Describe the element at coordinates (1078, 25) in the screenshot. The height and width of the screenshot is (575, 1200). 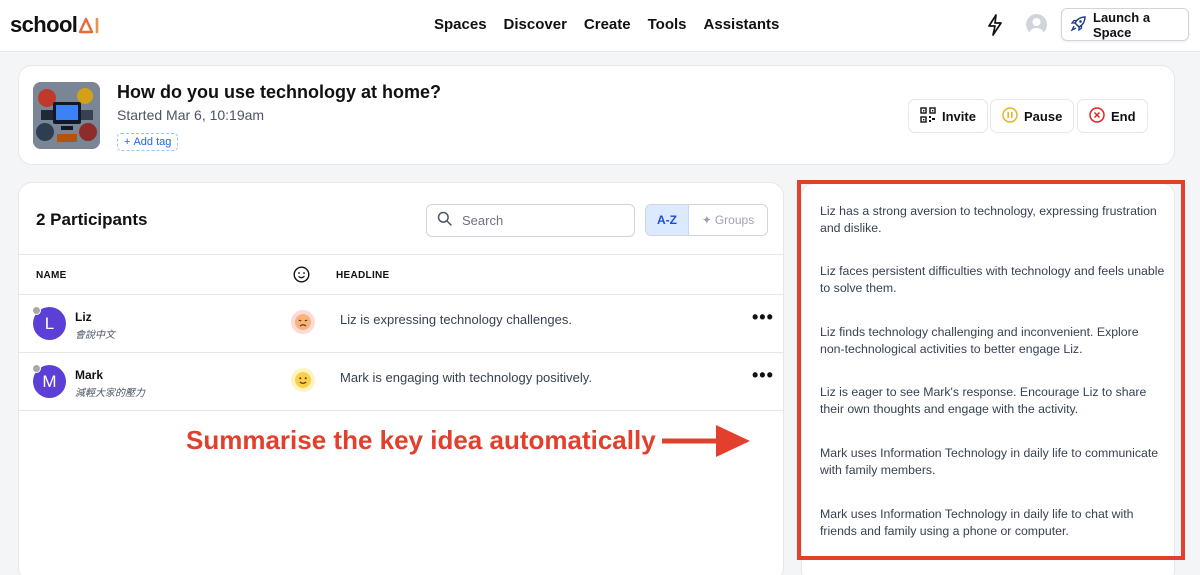
I see `rocket-icon` at that location.